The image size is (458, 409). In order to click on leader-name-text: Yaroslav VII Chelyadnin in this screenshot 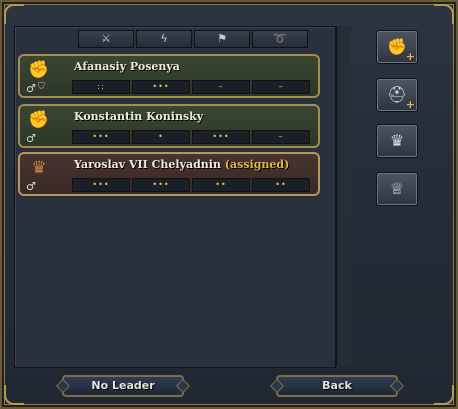, I will do `click(147, 164)`.